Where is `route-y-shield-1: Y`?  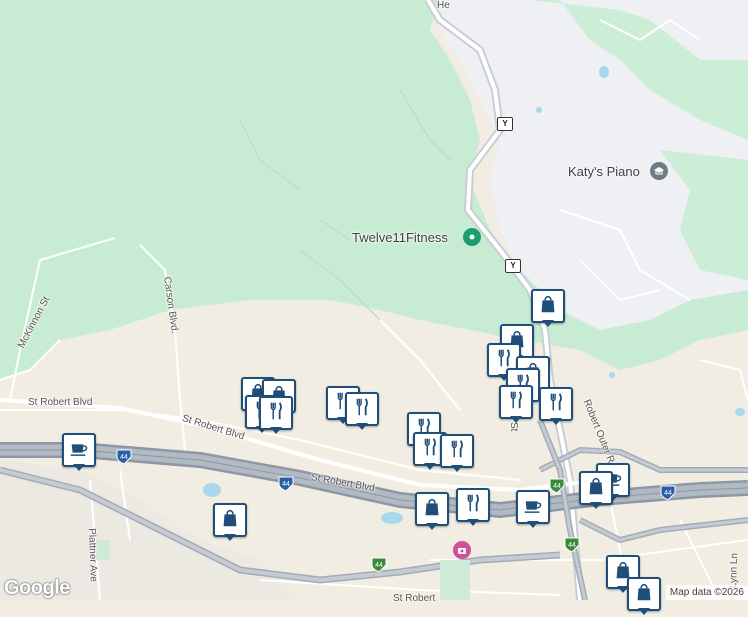 route-y-shield-1: Y is located at coordinates (505, 124).